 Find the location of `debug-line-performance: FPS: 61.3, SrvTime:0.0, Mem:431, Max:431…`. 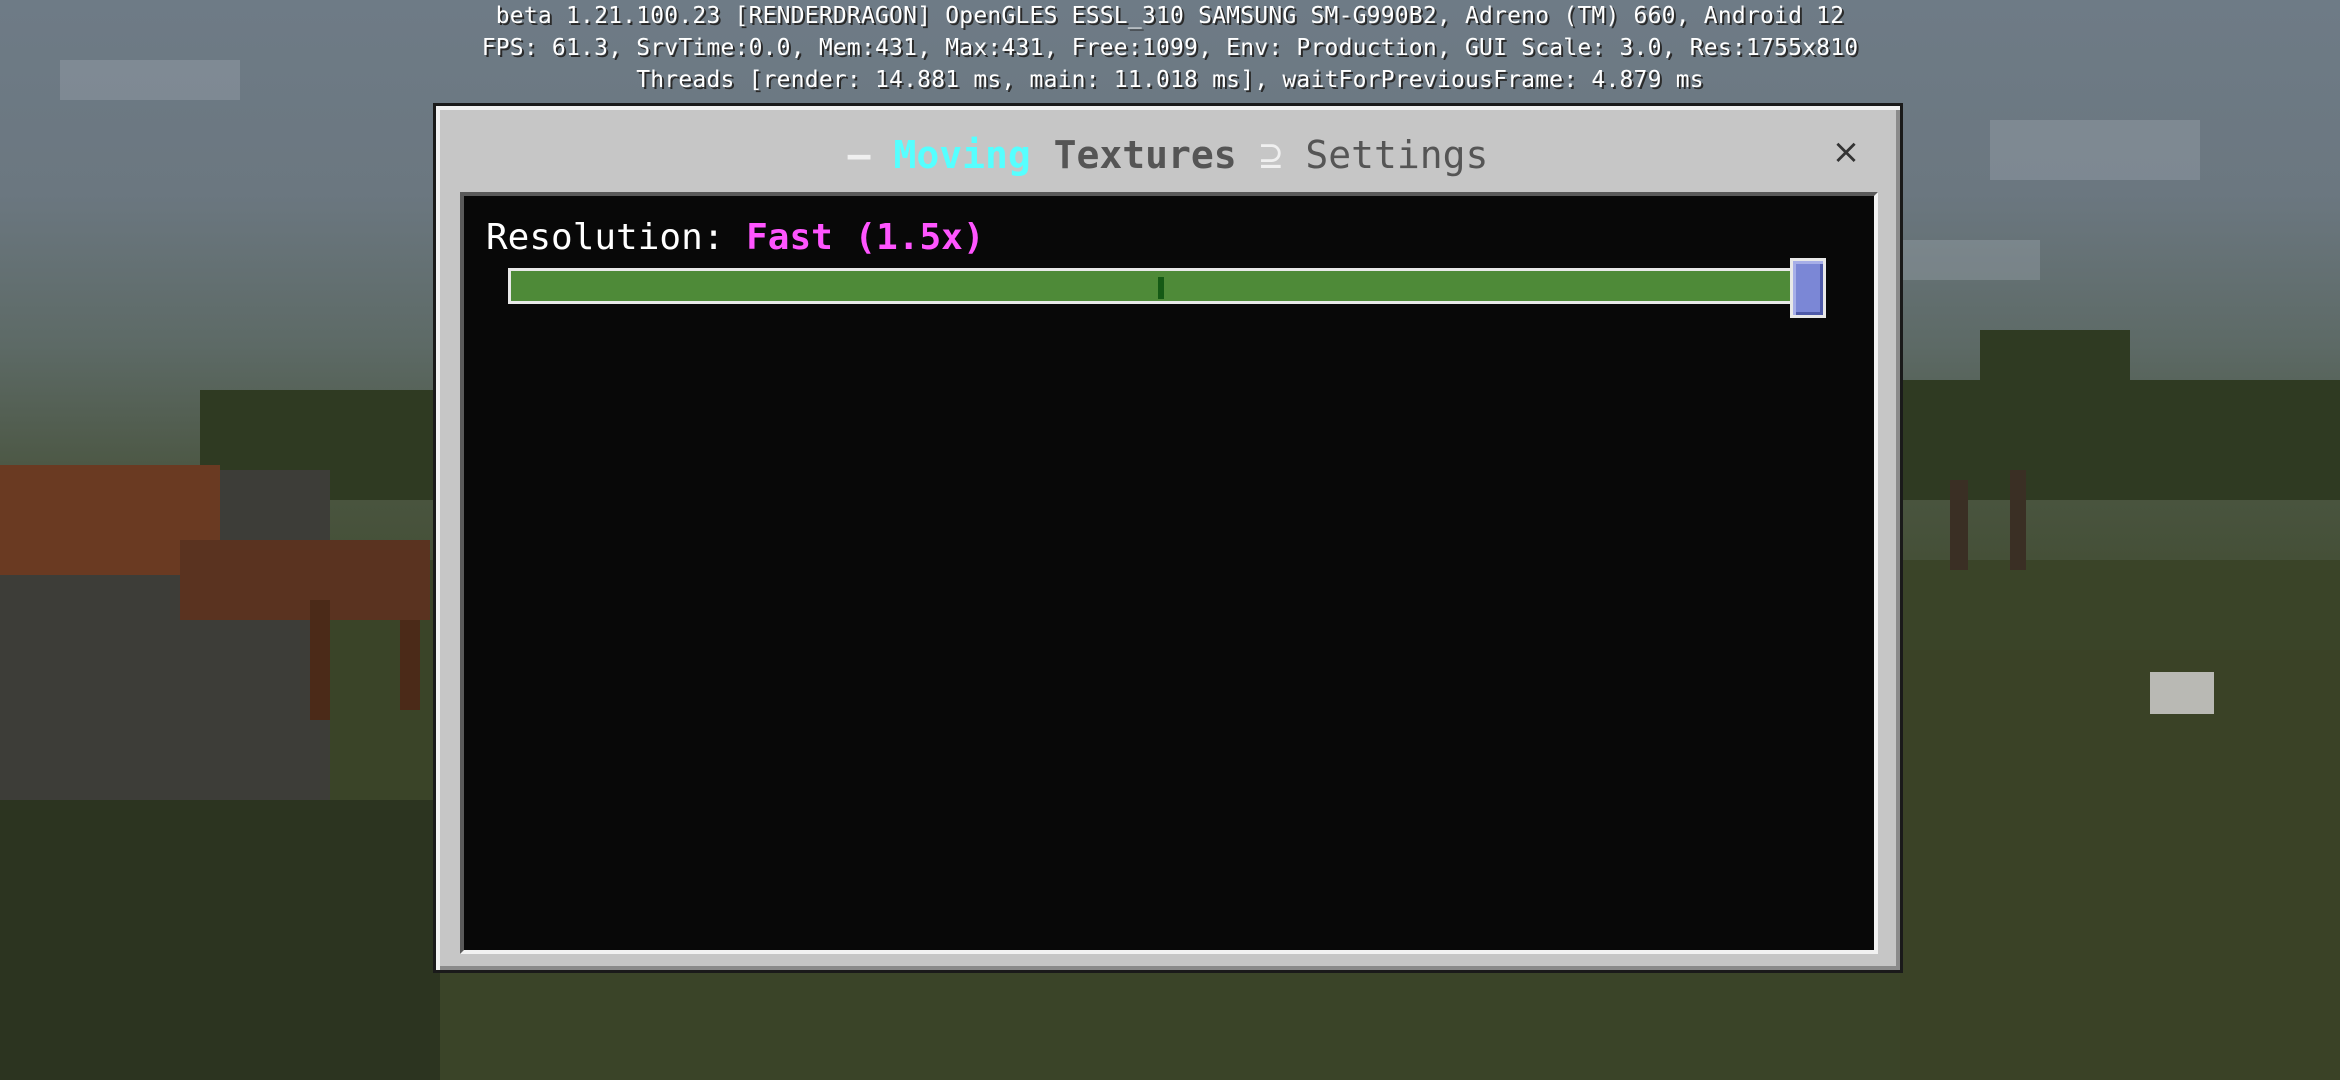

debug-line-performance: FPS: 61.3, SrvTime:0.0, Mem:431, Max:431… is located at coordinates (1170, 48).